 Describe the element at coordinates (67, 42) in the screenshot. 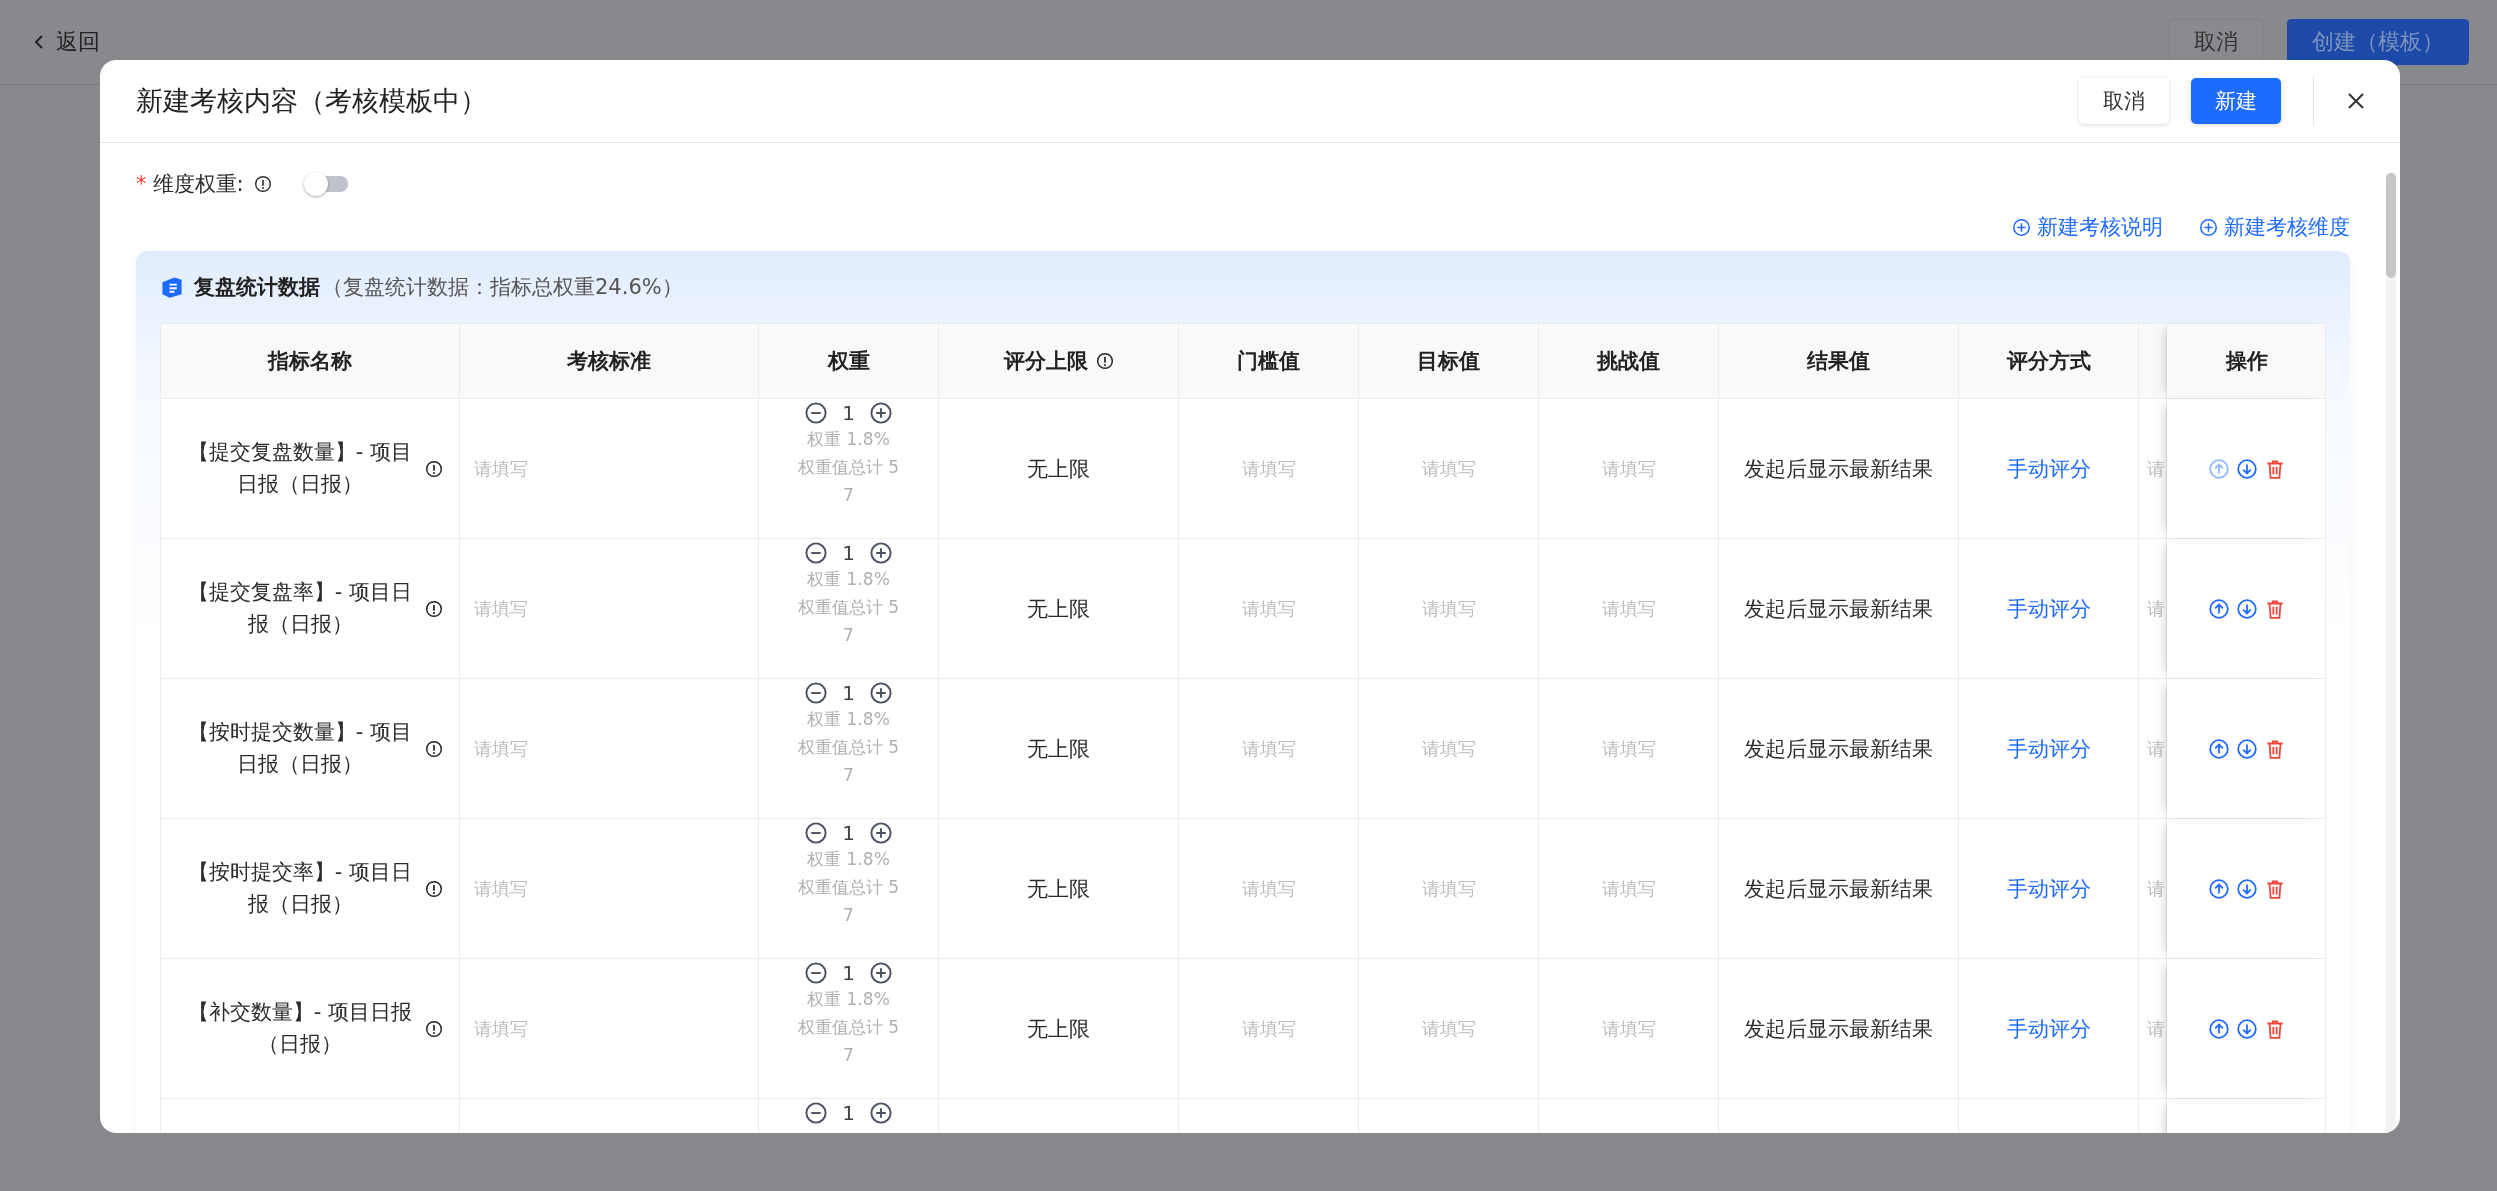

I see `back-button: 返回` at that location.